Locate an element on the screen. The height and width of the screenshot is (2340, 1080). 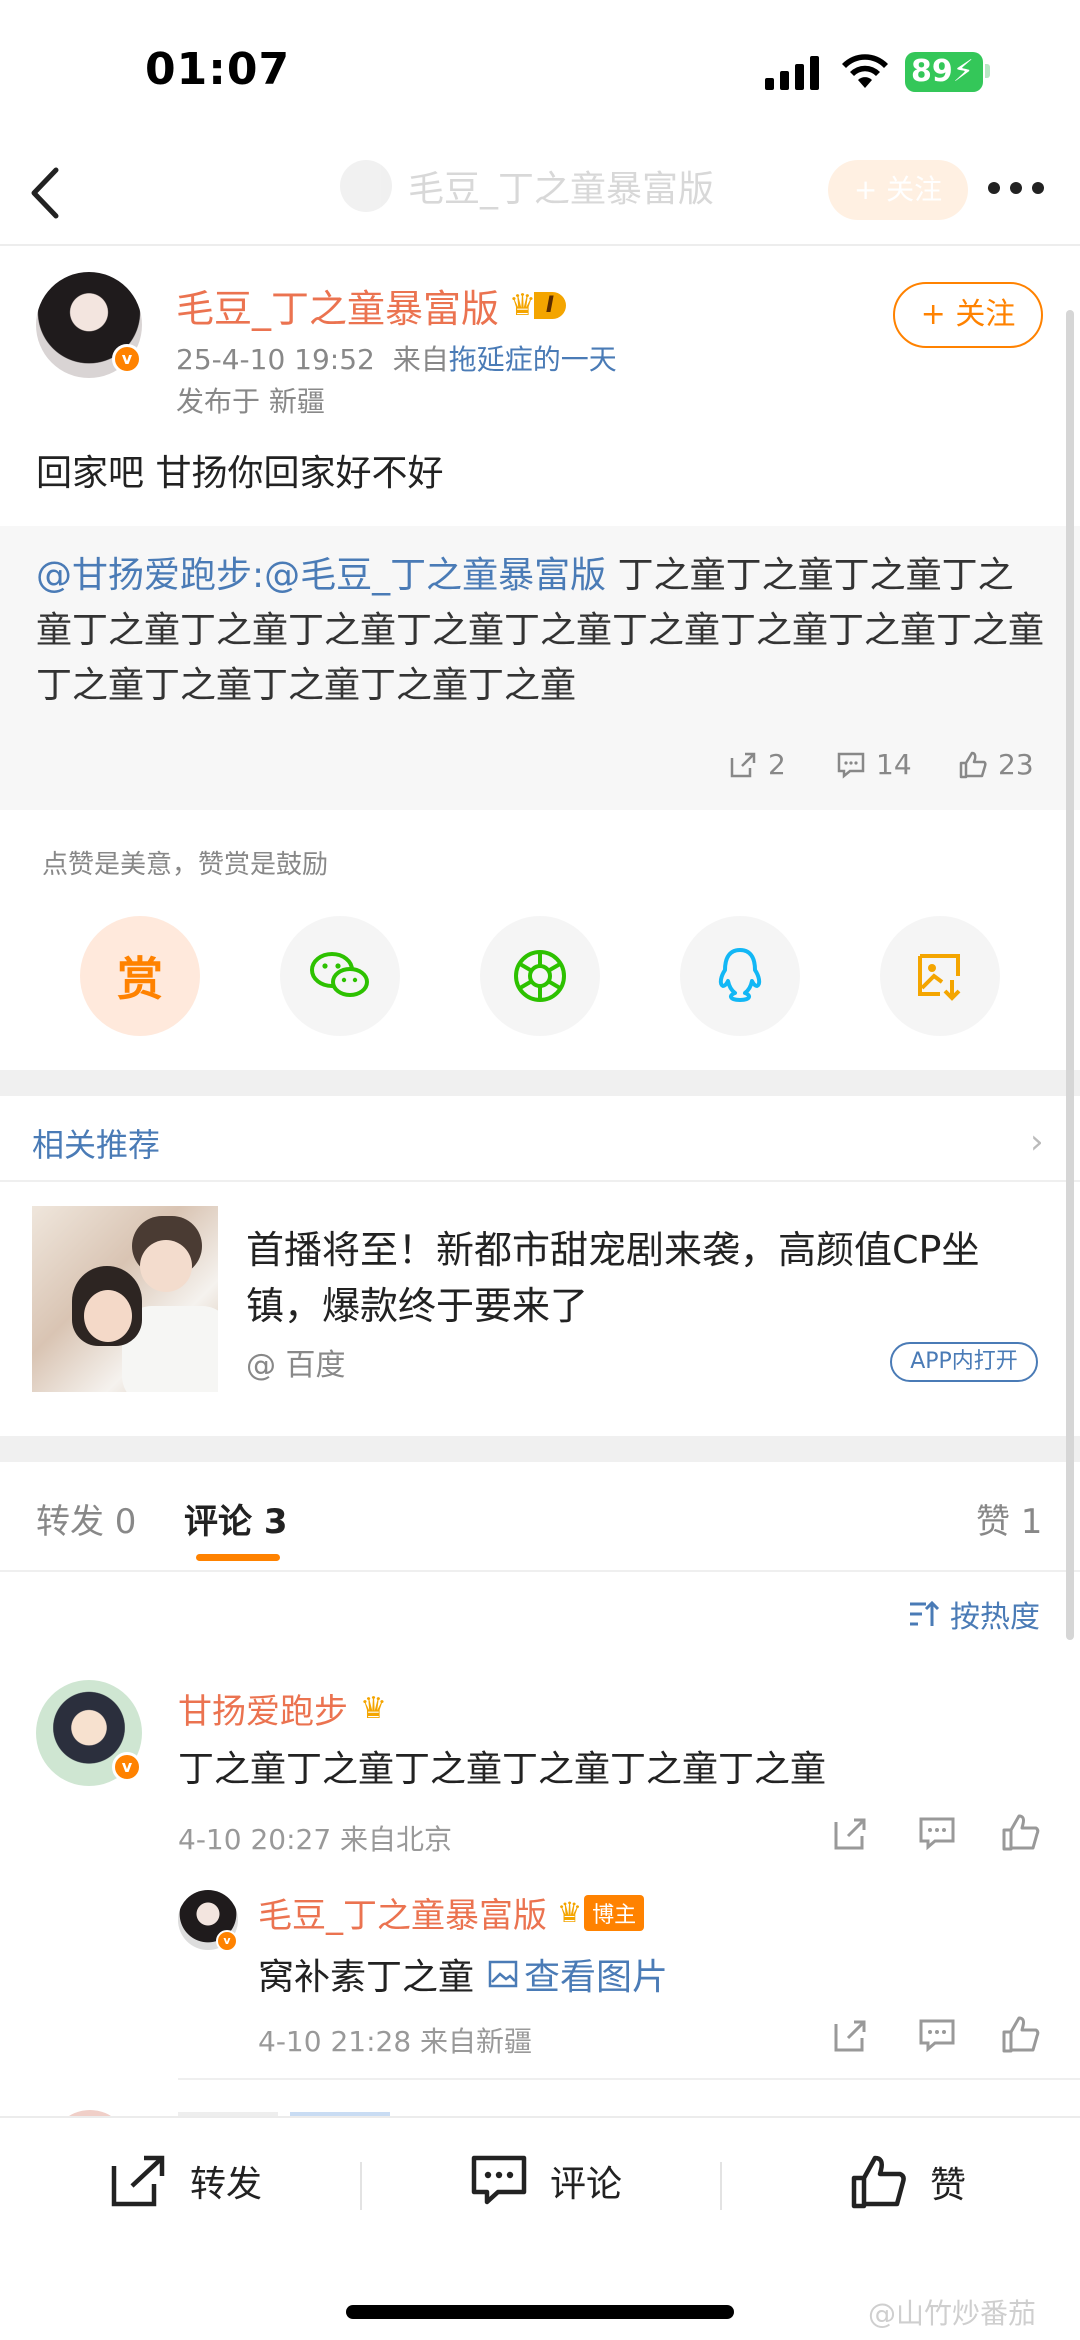
scrollbar is located at coordinates (1070, 975).